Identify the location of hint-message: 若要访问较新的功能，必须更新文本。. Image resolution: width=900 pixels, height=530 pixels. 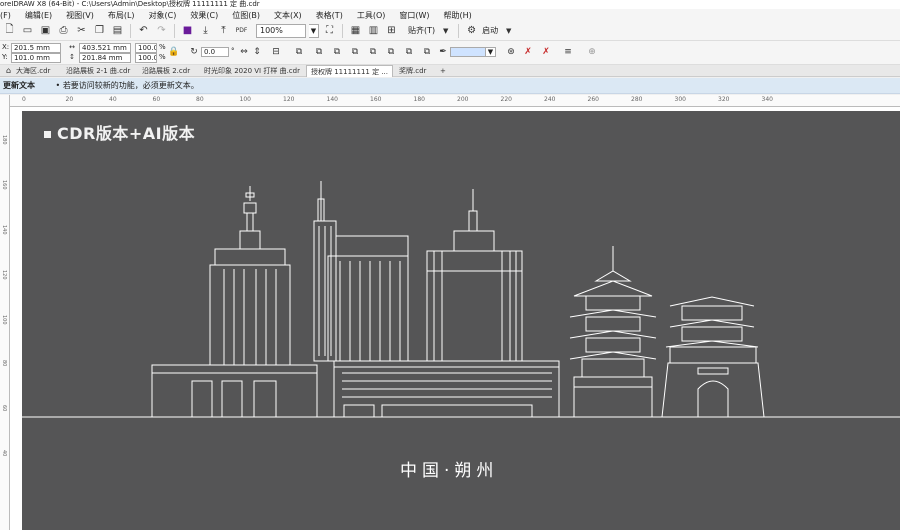
(130, 85).